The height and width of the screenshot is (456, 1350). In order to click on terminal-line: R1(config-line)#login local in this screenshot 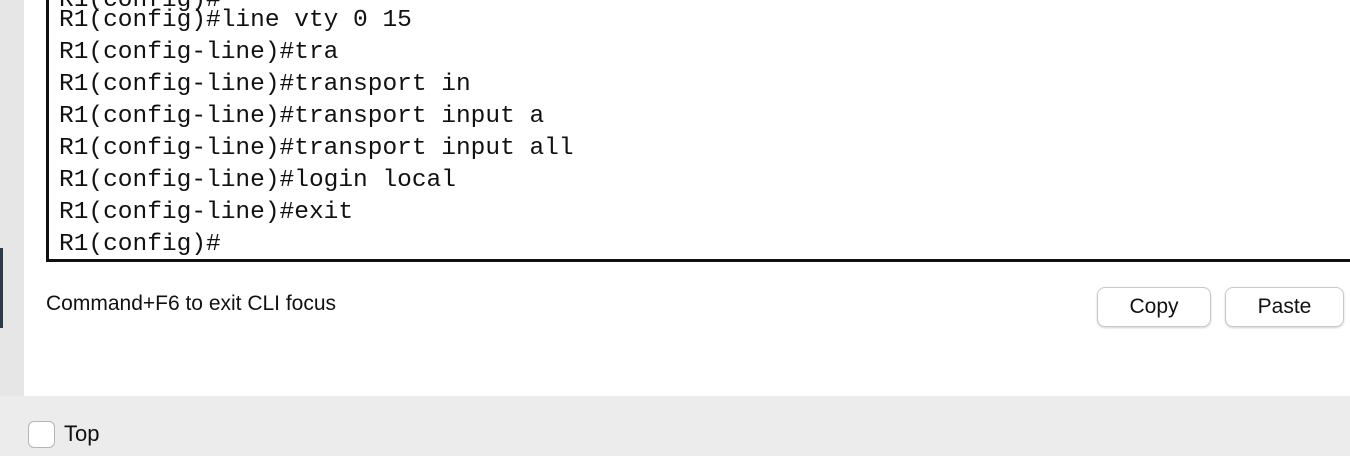, I will do `click(257, 180)`.